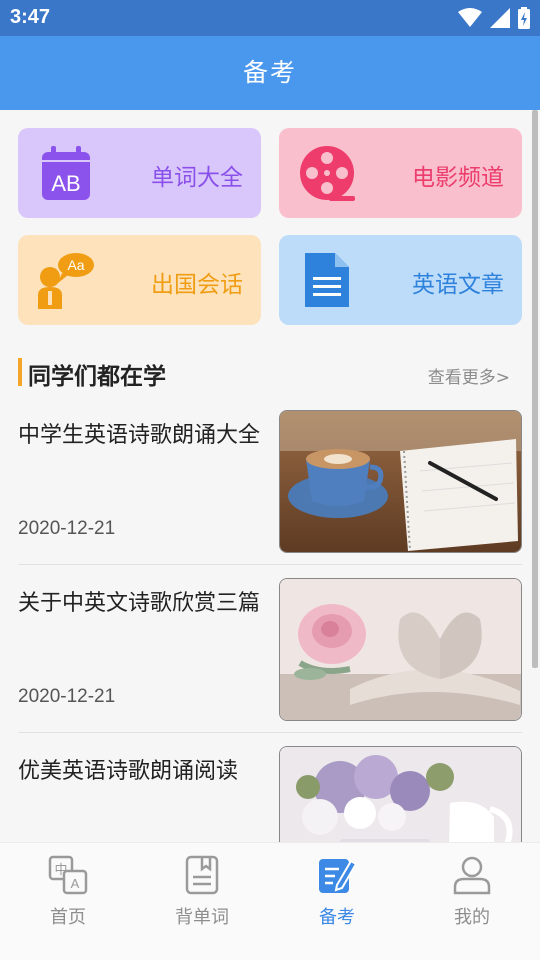 This screenshot has width=540, height=960. I want to click on bottom-tab-bar: 中 A 首页 背单词 备考 我的, so click(270, 901).